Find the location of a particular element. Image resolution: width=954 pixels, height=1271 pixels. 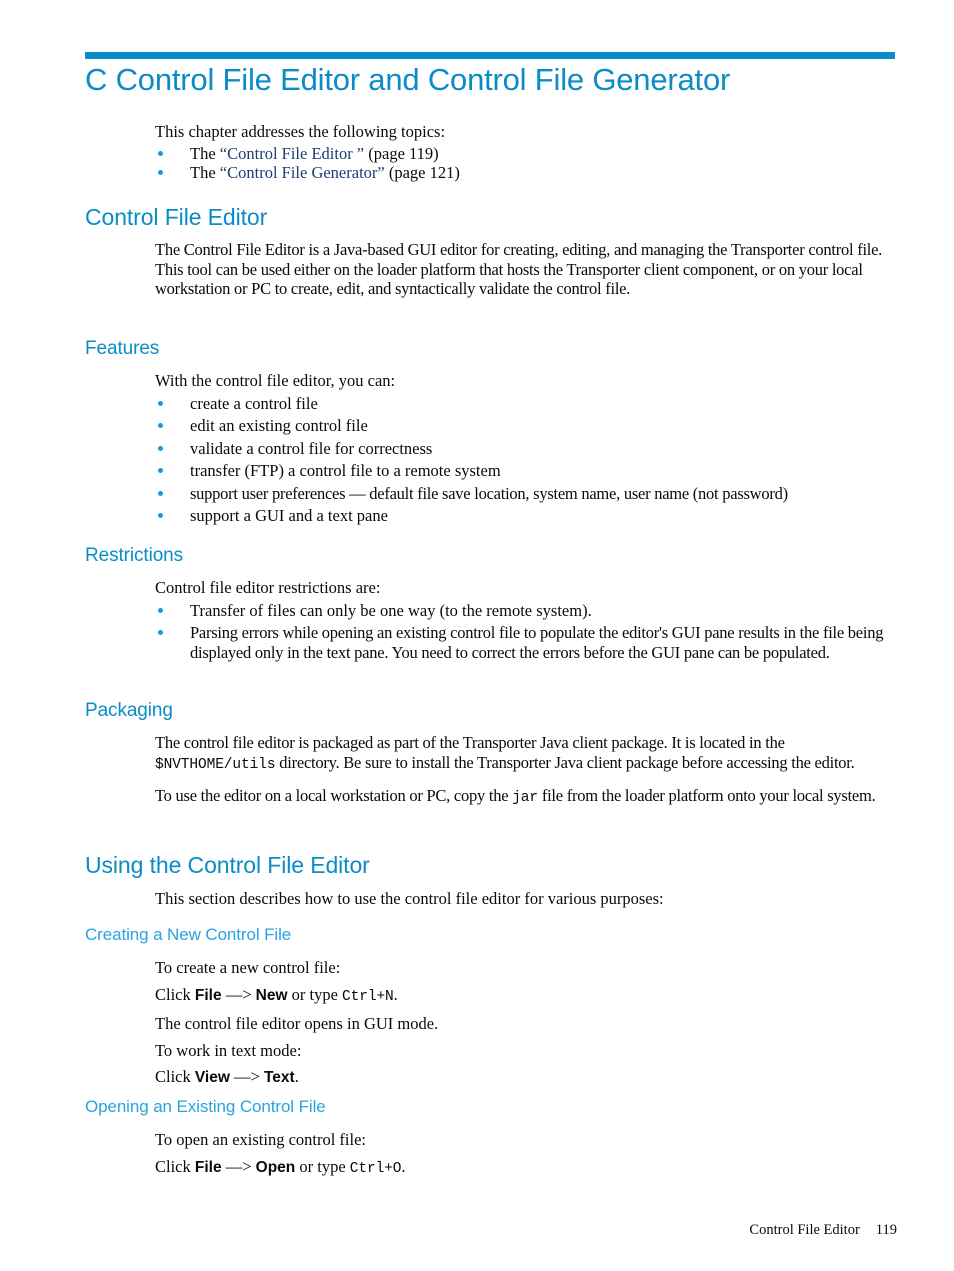

heading-restrictions: Restrictions is located at coordinates (134, 555).